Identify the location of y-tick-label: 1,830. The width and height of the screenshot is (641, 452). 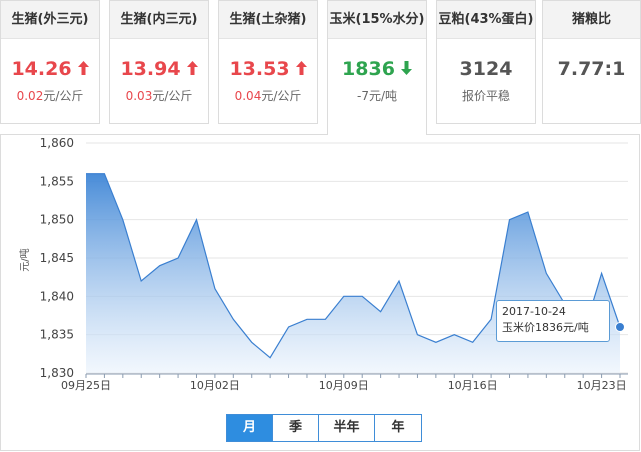
(57, 373).